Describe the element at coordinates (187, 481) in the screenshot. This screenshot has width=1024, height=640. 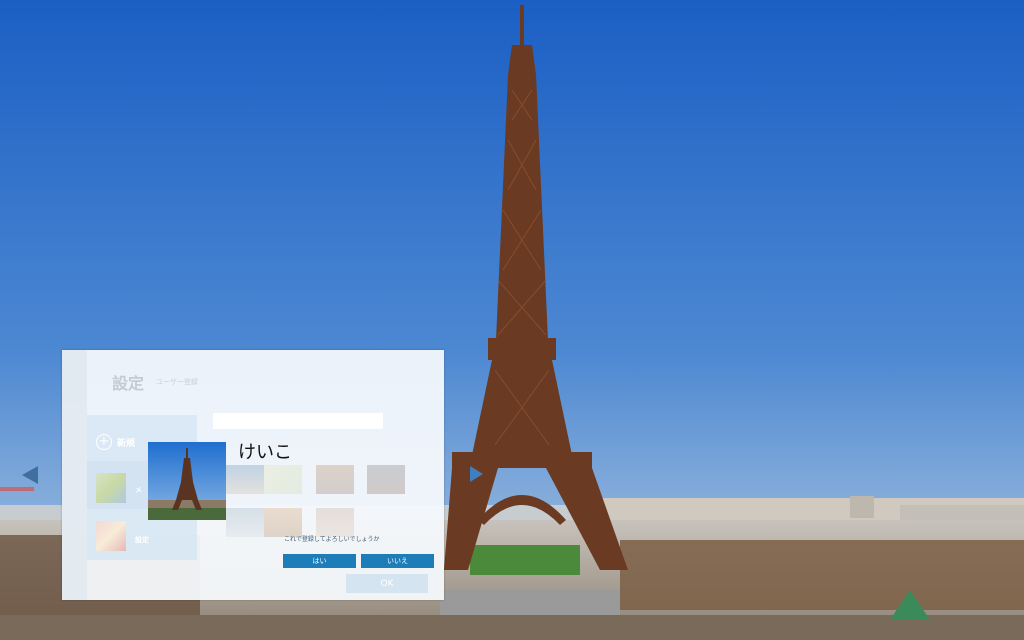
I see `selected-photo-eiffel` at that location.